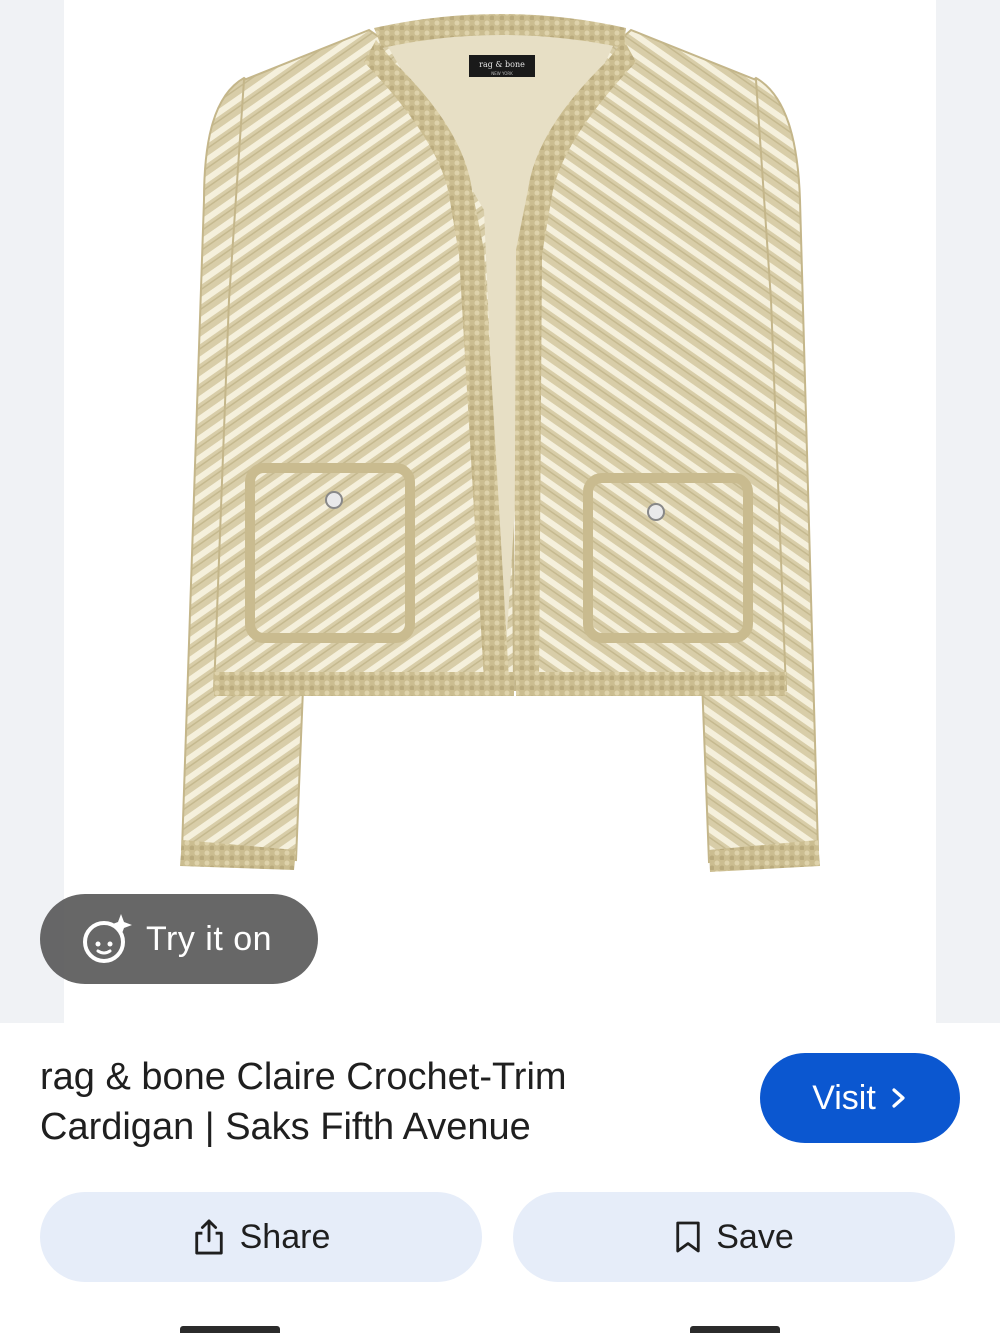  What do you see at coordinates (688, 1237) in the screenshot?
I see `bookmark-icon` at bounding box center [688, 1237].